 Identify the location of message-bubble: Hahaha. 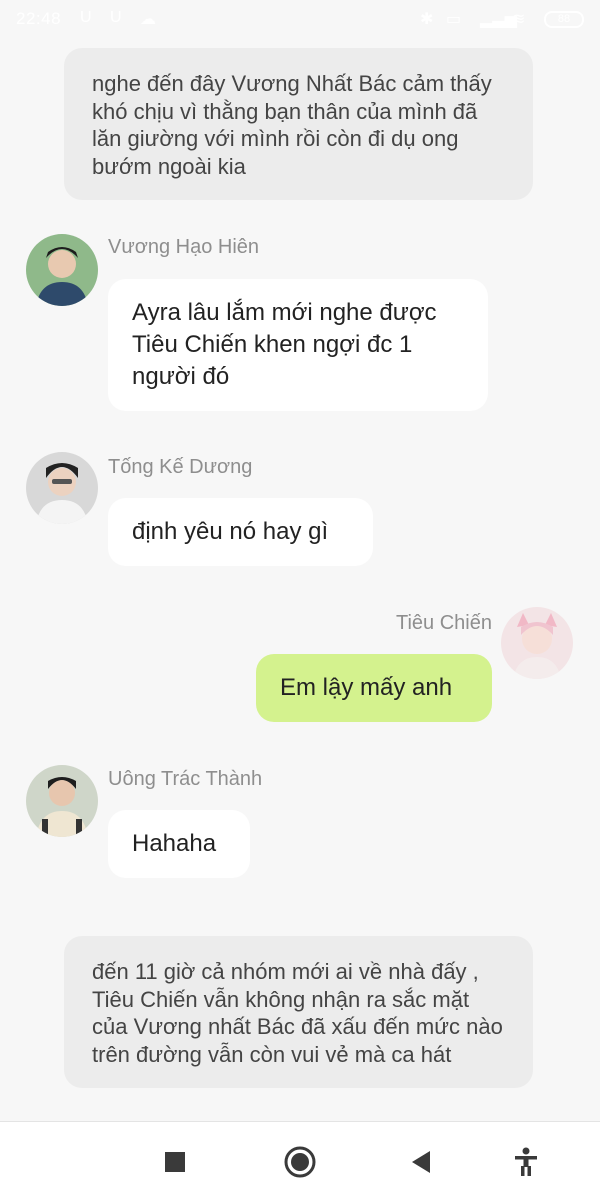
(179, 844).